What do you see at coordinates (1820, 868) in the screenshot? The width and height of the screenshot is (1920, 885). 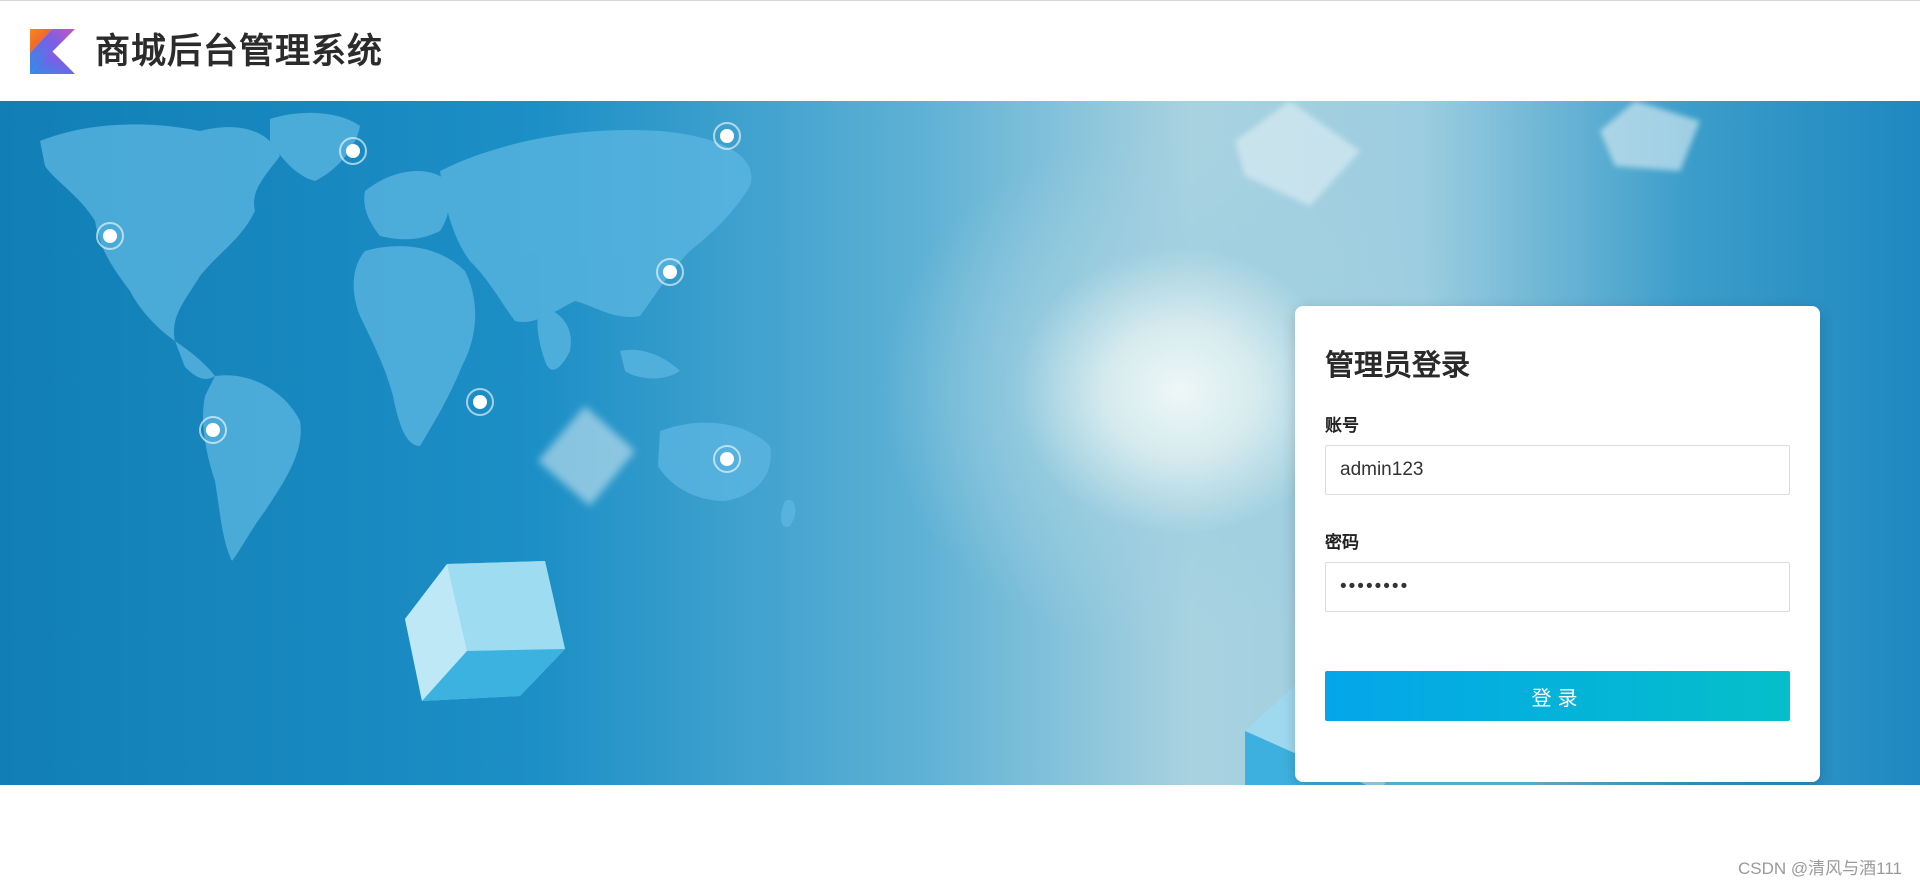 I see `csdn-watermark: CSDN @清风与酒111` at bounding box center [1820, 868].